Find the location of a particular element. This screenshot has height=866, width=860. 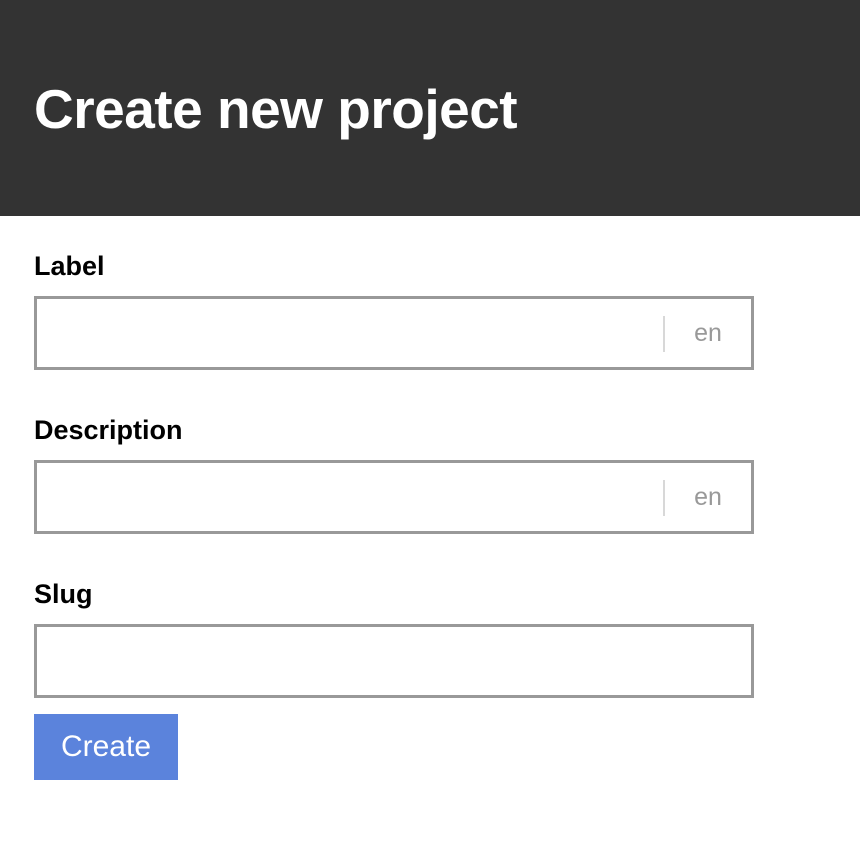

label-language-tag: en is located at coordinates (708, 333).